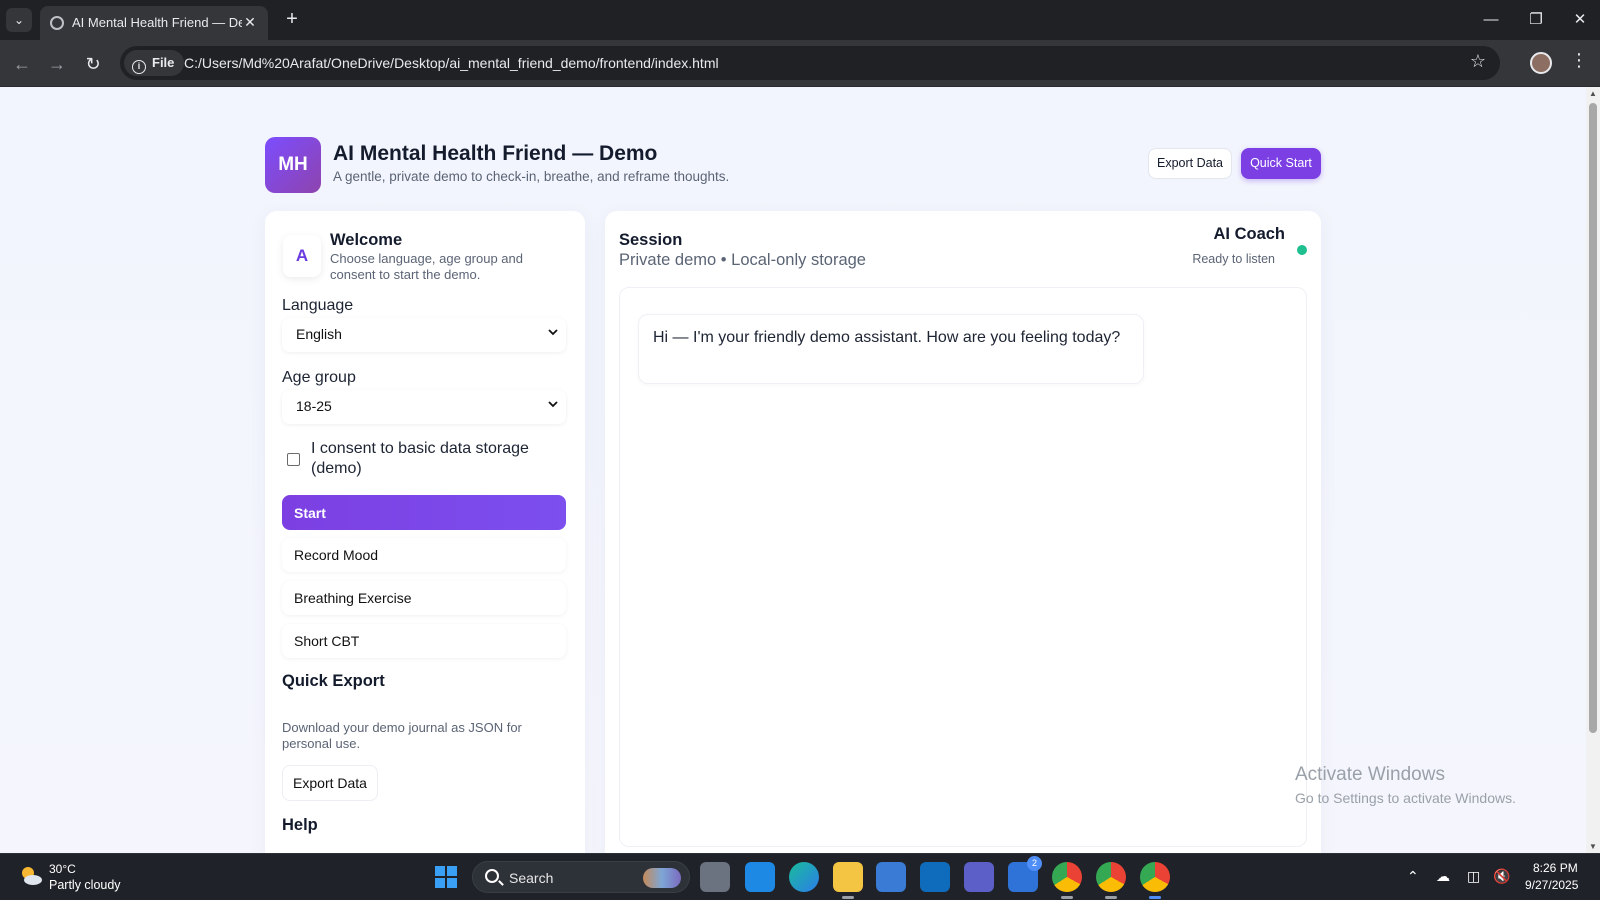 This screenshot has height=900, width=1600. What do you see at coordinates (302, 256) in the screenshot?
I see `avatar: A` at bounding box center [302, 256].